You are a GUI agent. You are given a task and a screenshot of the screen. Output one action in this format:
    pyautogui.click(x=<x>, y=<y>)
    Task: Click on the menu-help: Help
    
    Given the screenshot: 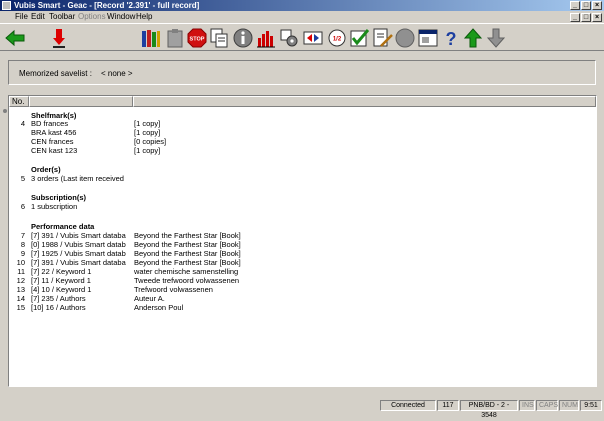 What is the action you would take?
    pyautogui.click(x=144, y=17)
    